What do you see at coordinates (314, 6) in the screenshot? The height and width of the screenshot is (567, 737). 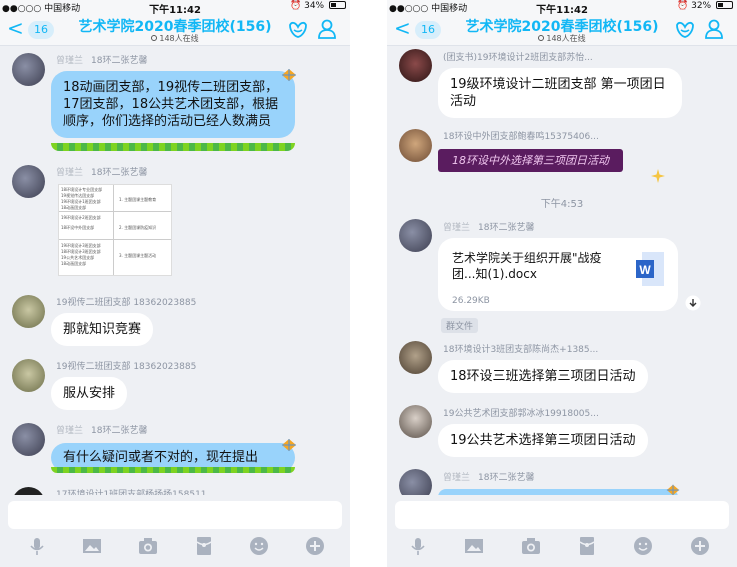 I see `battery-percent: 34%` at bounding box center [314, 6].